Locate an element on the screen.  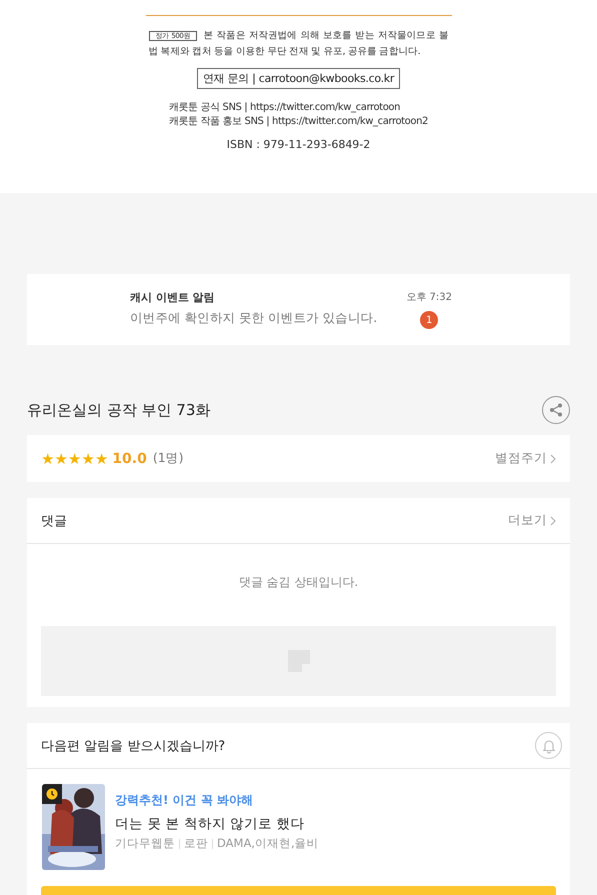
bell-icon is located at coordinates (548, 746).